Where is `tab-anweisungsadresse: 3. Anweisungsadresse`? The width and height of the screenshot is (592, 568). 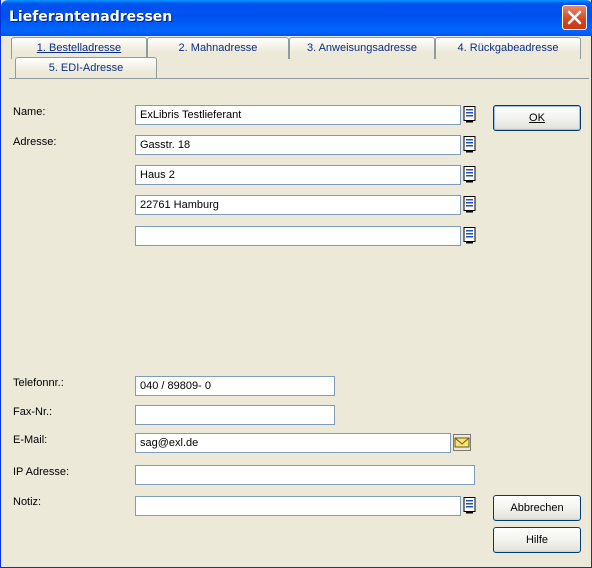
tab-anweisungsadresse: 3. Anweisungsadresse is located at coordinates (362, 48).